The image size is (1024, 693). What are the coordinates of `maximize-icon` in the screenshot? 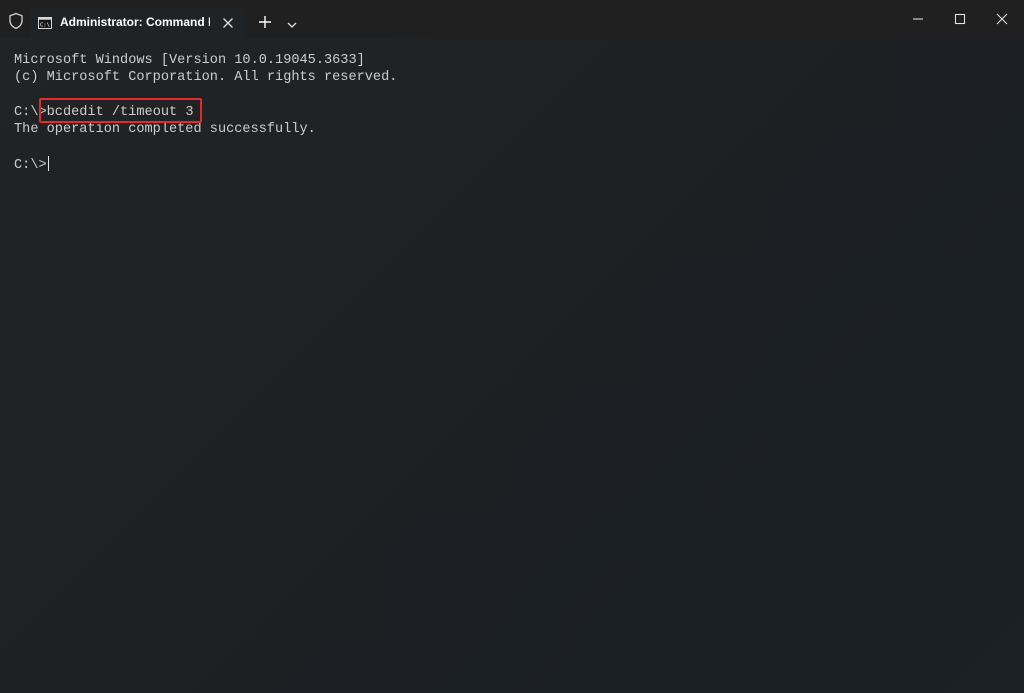 It's located at (960, 19).